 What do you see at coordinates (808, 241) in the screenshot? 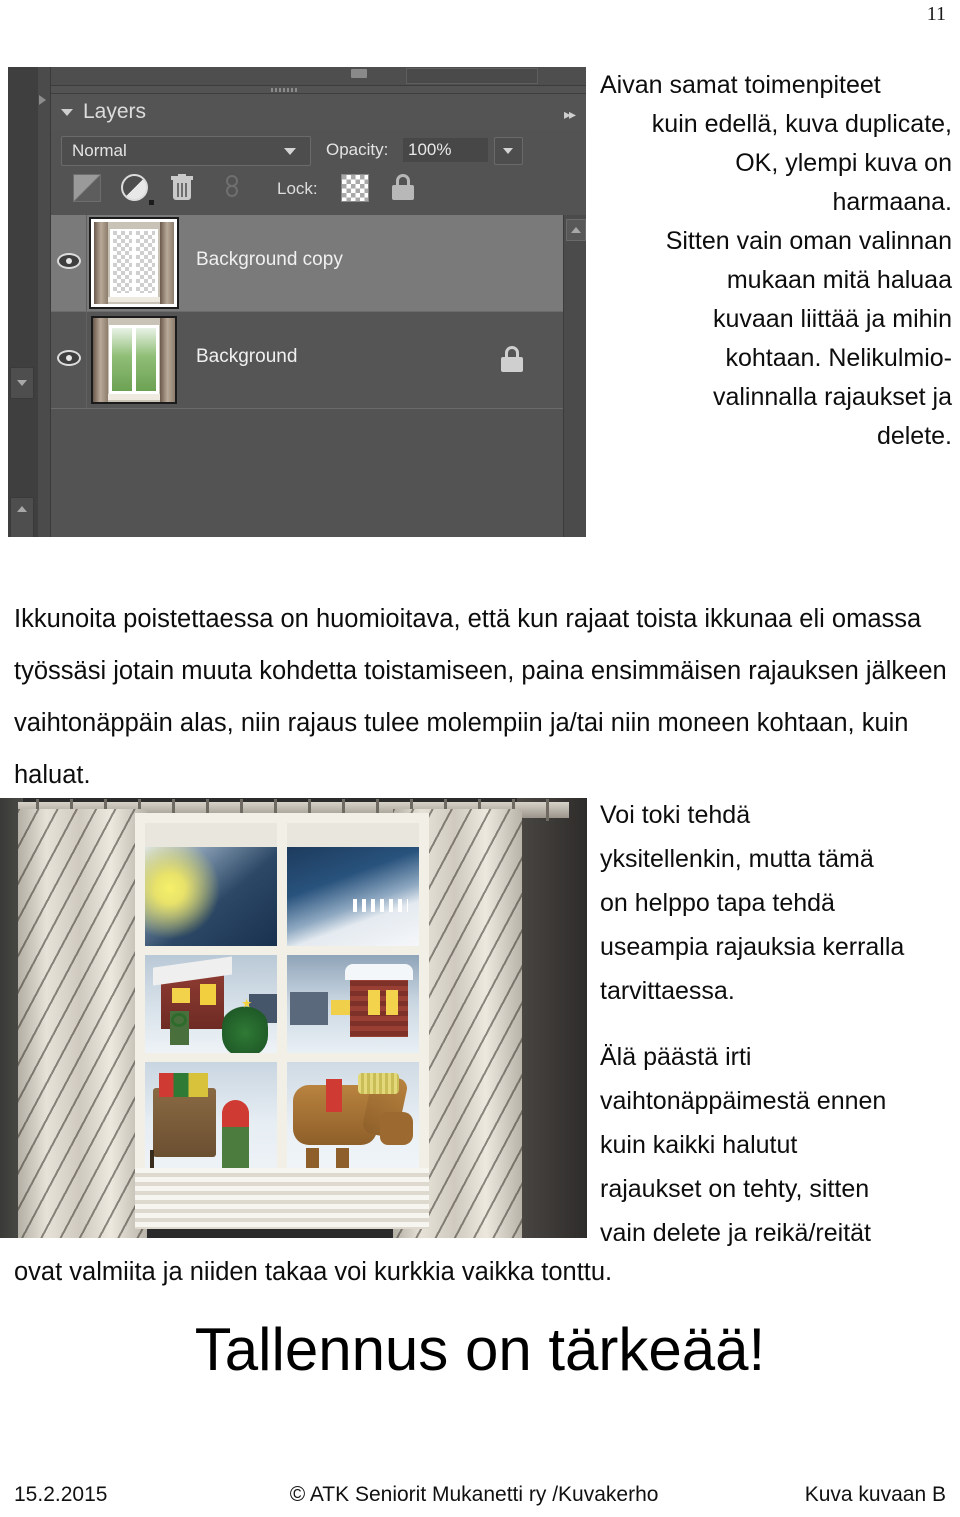
I see `text-line: Sitten vain oman valinnan` at bounding box center [808, 241].